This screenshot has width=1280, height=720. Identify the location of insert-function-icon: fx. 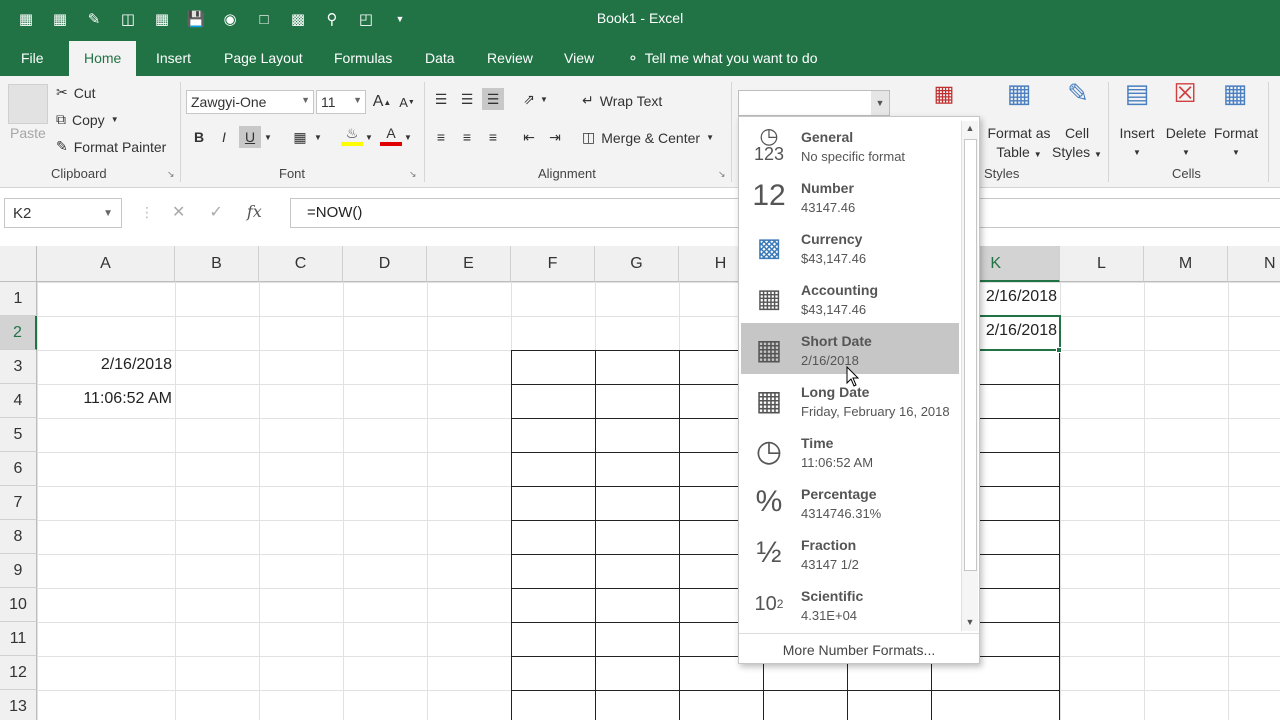
(254, 212).